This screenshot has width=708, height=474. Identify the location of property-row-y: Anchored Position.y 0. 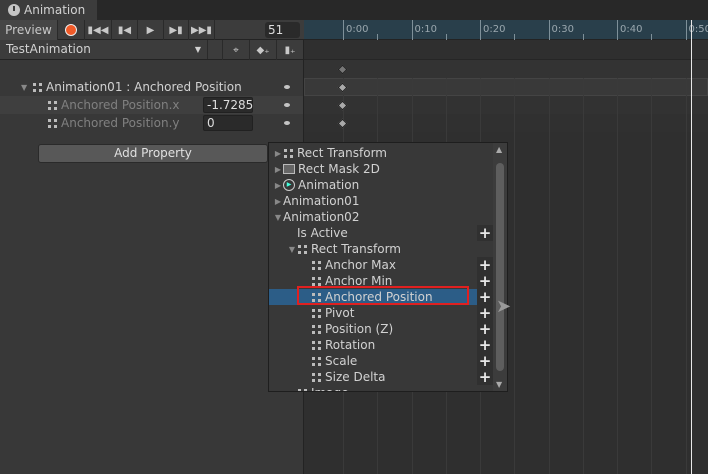
(151, 123).